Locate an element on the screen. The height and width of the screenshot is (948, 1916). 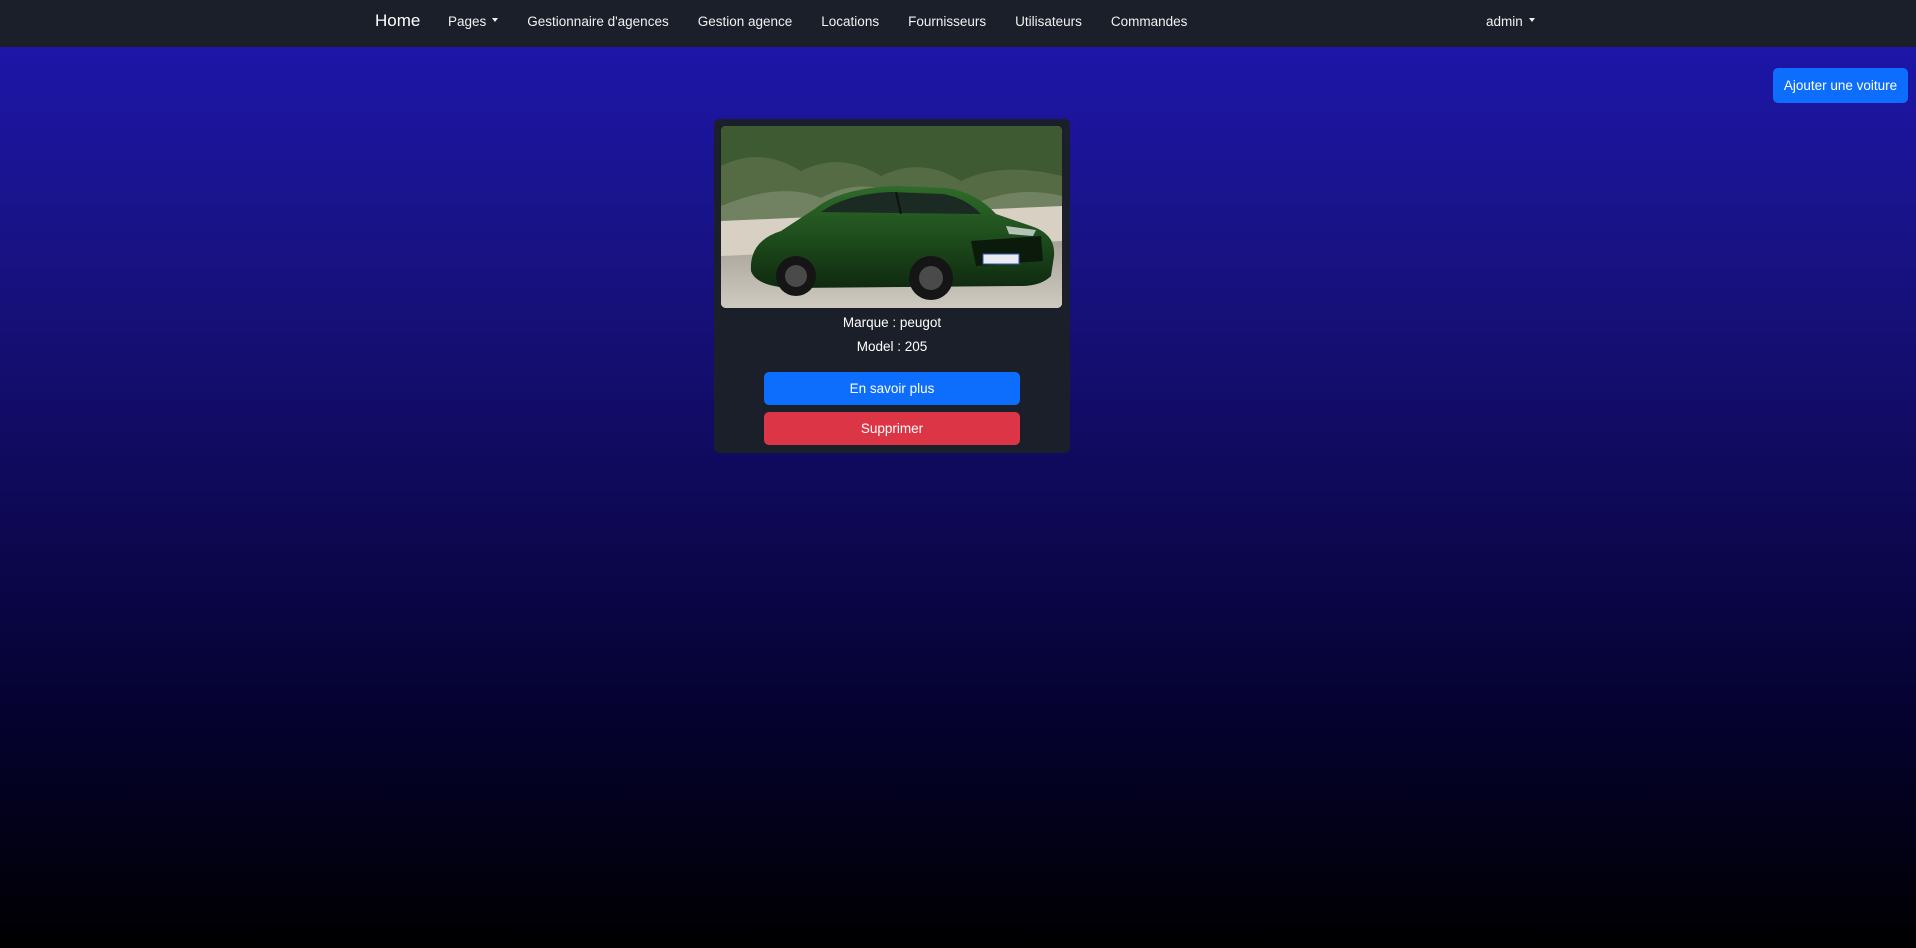
nav-link-utilisateurs: Utilisateurs is located at coordinates (1048, 21).